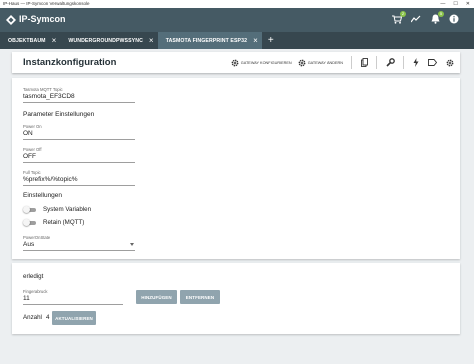 The height and width of the screenshot is (364, 474). I want to click on window-title: IP-Haus — IP-Symcon Verwaltungskonsole, so click(46, 3).